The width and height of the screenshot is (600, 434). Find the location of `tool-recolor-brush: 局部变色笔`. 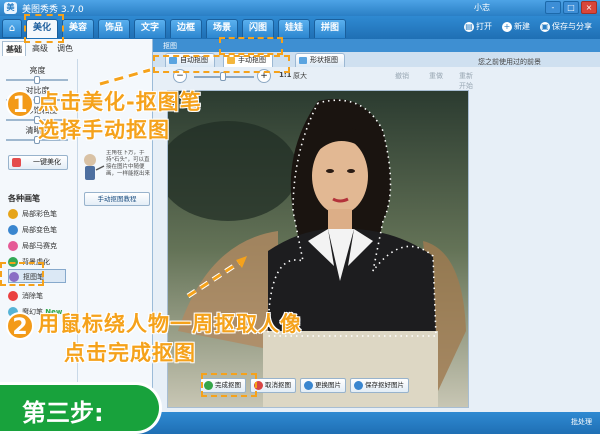

tool-recolor-brush: 局部变色笔 is located at coordinates (32, 230).